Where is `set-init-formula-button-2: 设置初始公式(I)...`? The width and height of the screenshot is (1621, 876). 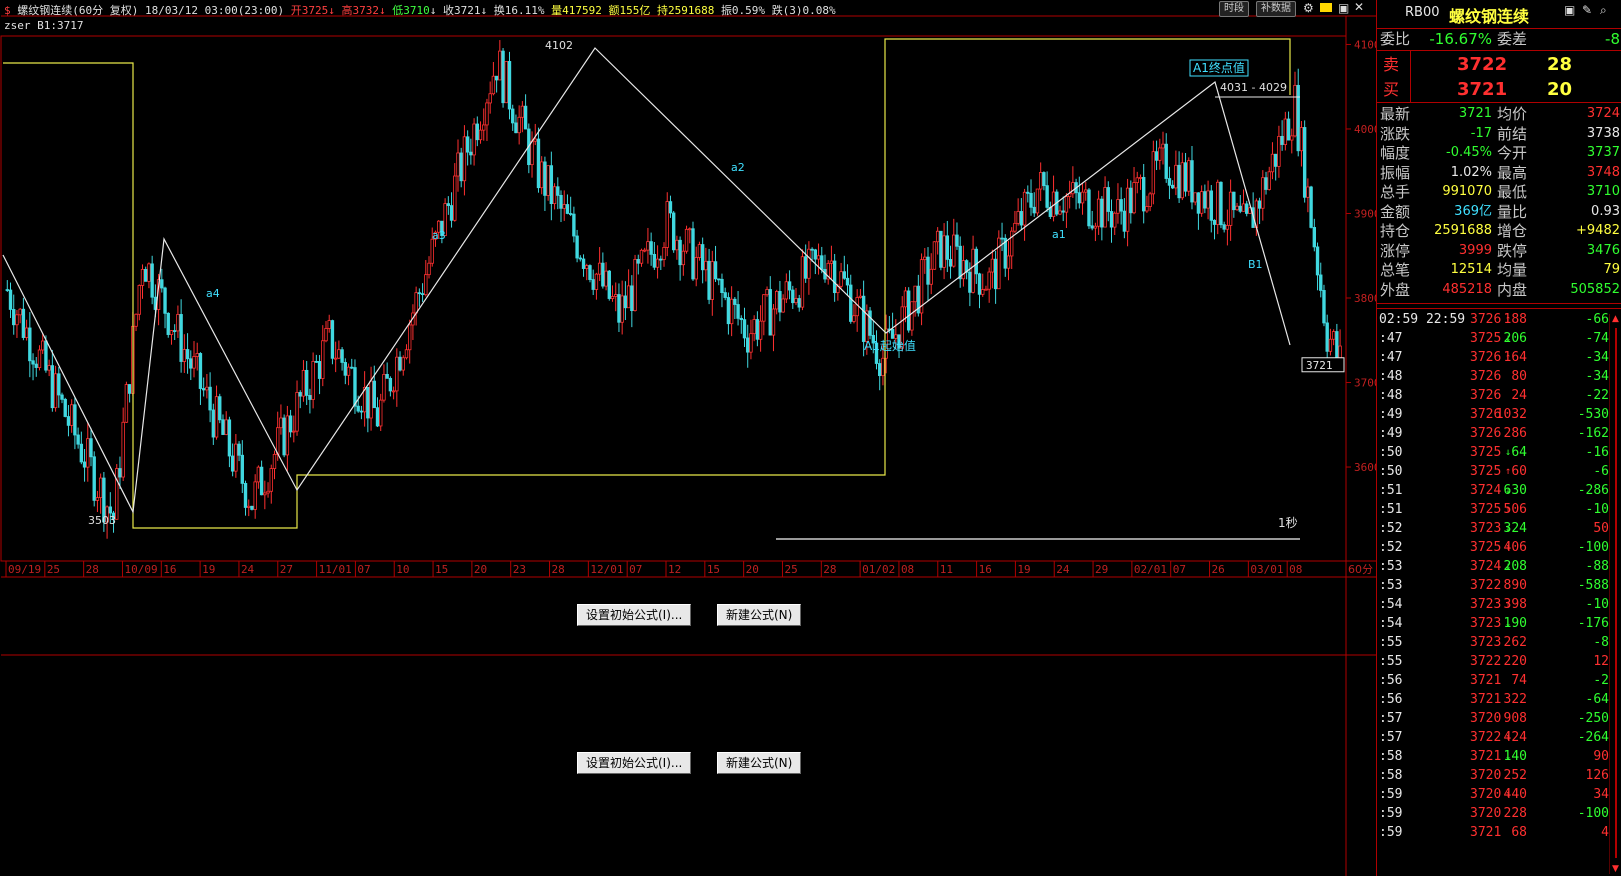 set-init-formula-button-2: 设置初始公式(I)... is located at coordinates (634, 763).